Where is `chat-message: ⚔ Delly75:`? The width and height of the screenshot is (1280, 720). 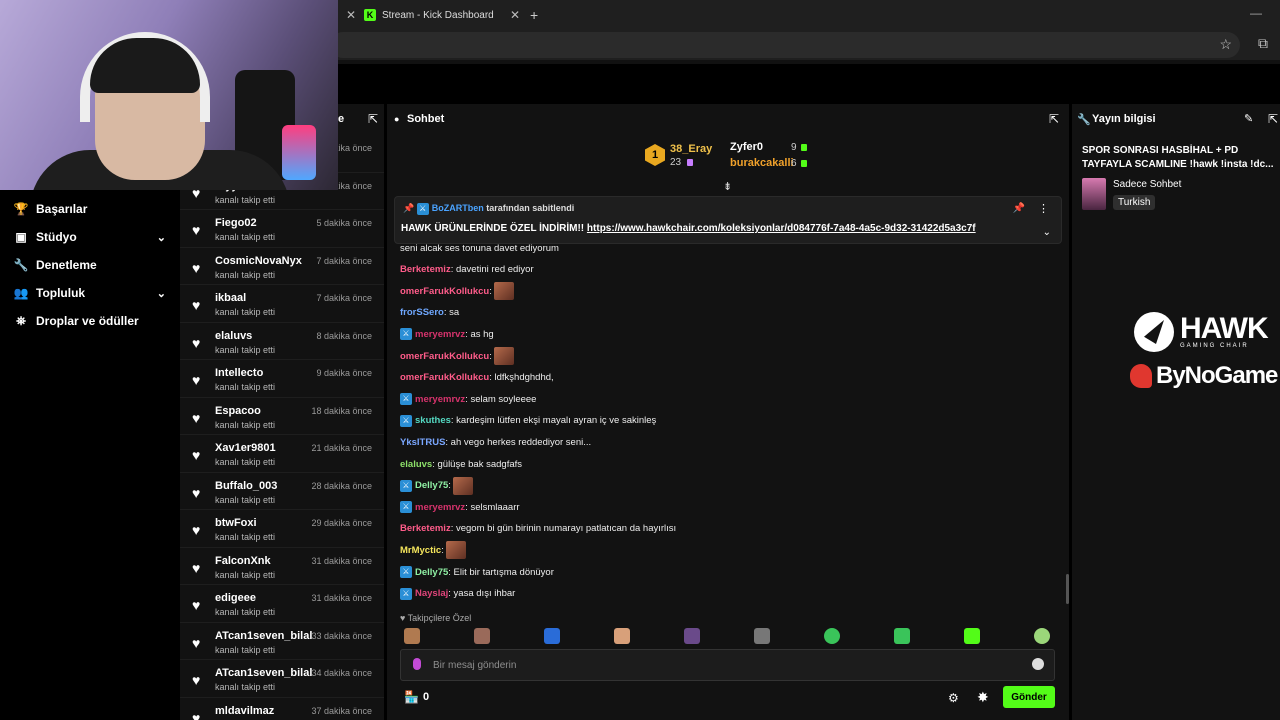
chat-message: ⚔ Delly75: is located at coordinates (436, 485).